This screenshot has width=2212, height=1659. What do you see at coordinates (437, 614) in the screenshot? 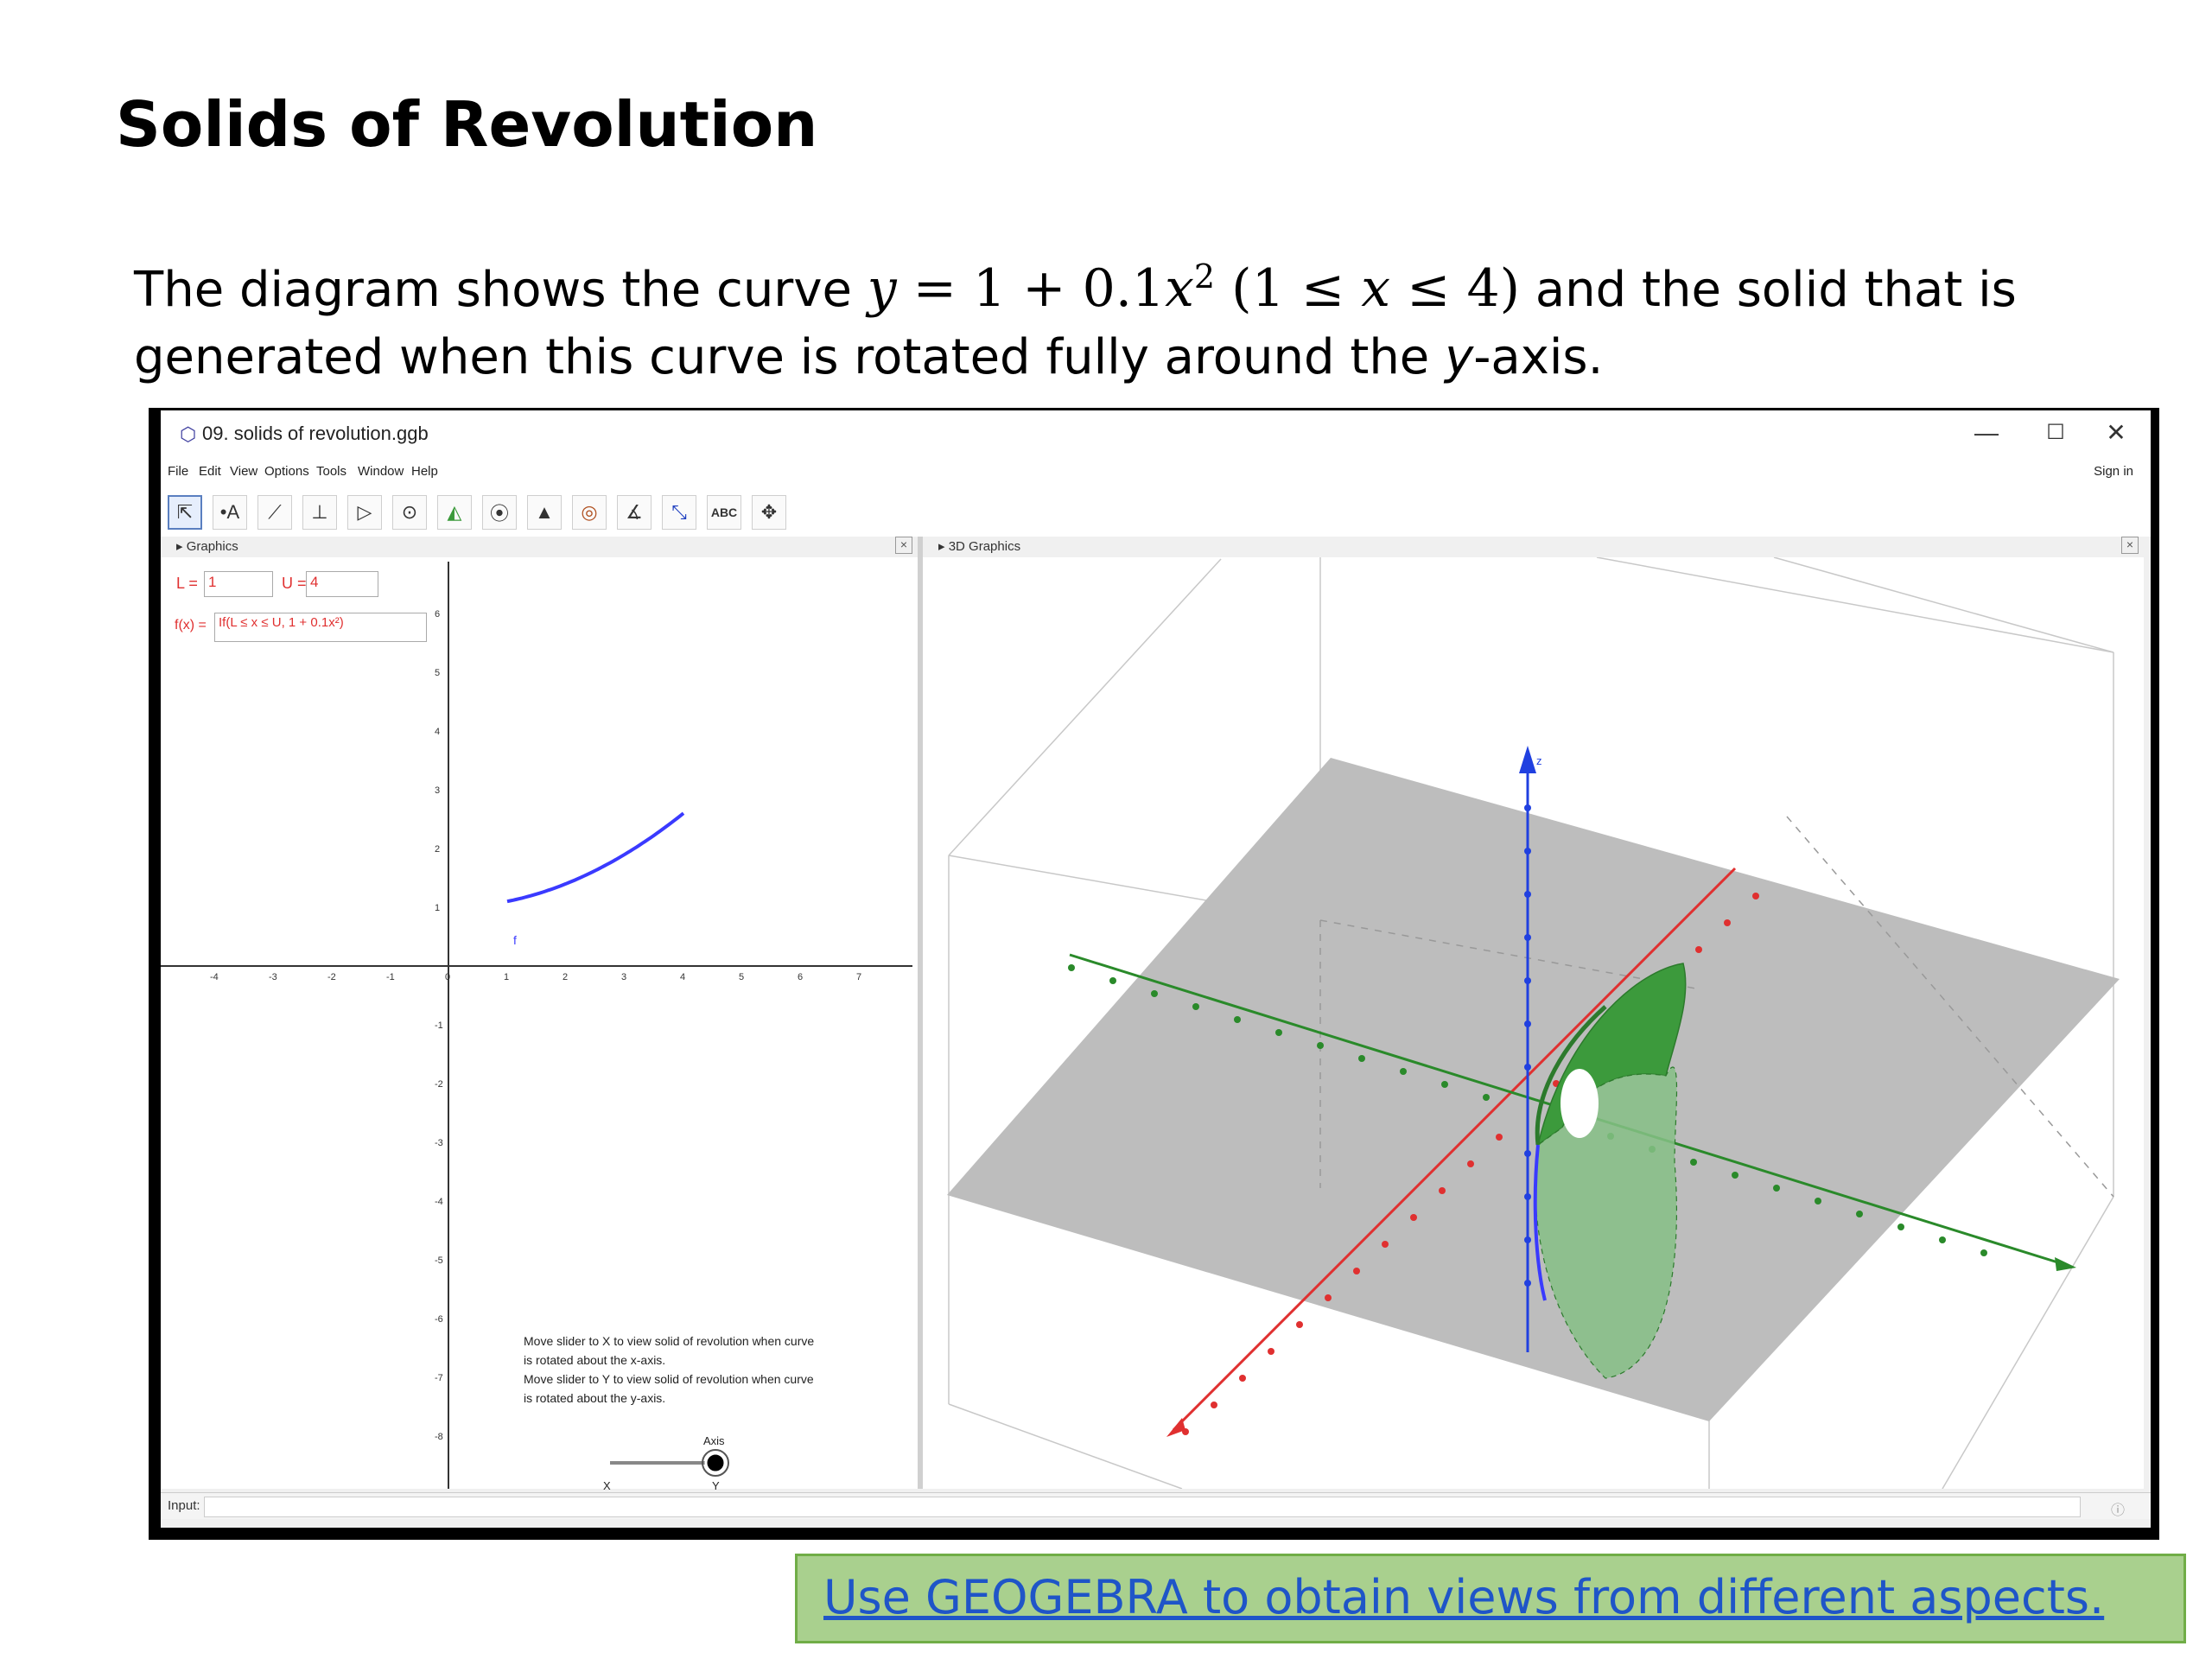
I see `y-tick-label: 6` at bounding box center [437, 614].